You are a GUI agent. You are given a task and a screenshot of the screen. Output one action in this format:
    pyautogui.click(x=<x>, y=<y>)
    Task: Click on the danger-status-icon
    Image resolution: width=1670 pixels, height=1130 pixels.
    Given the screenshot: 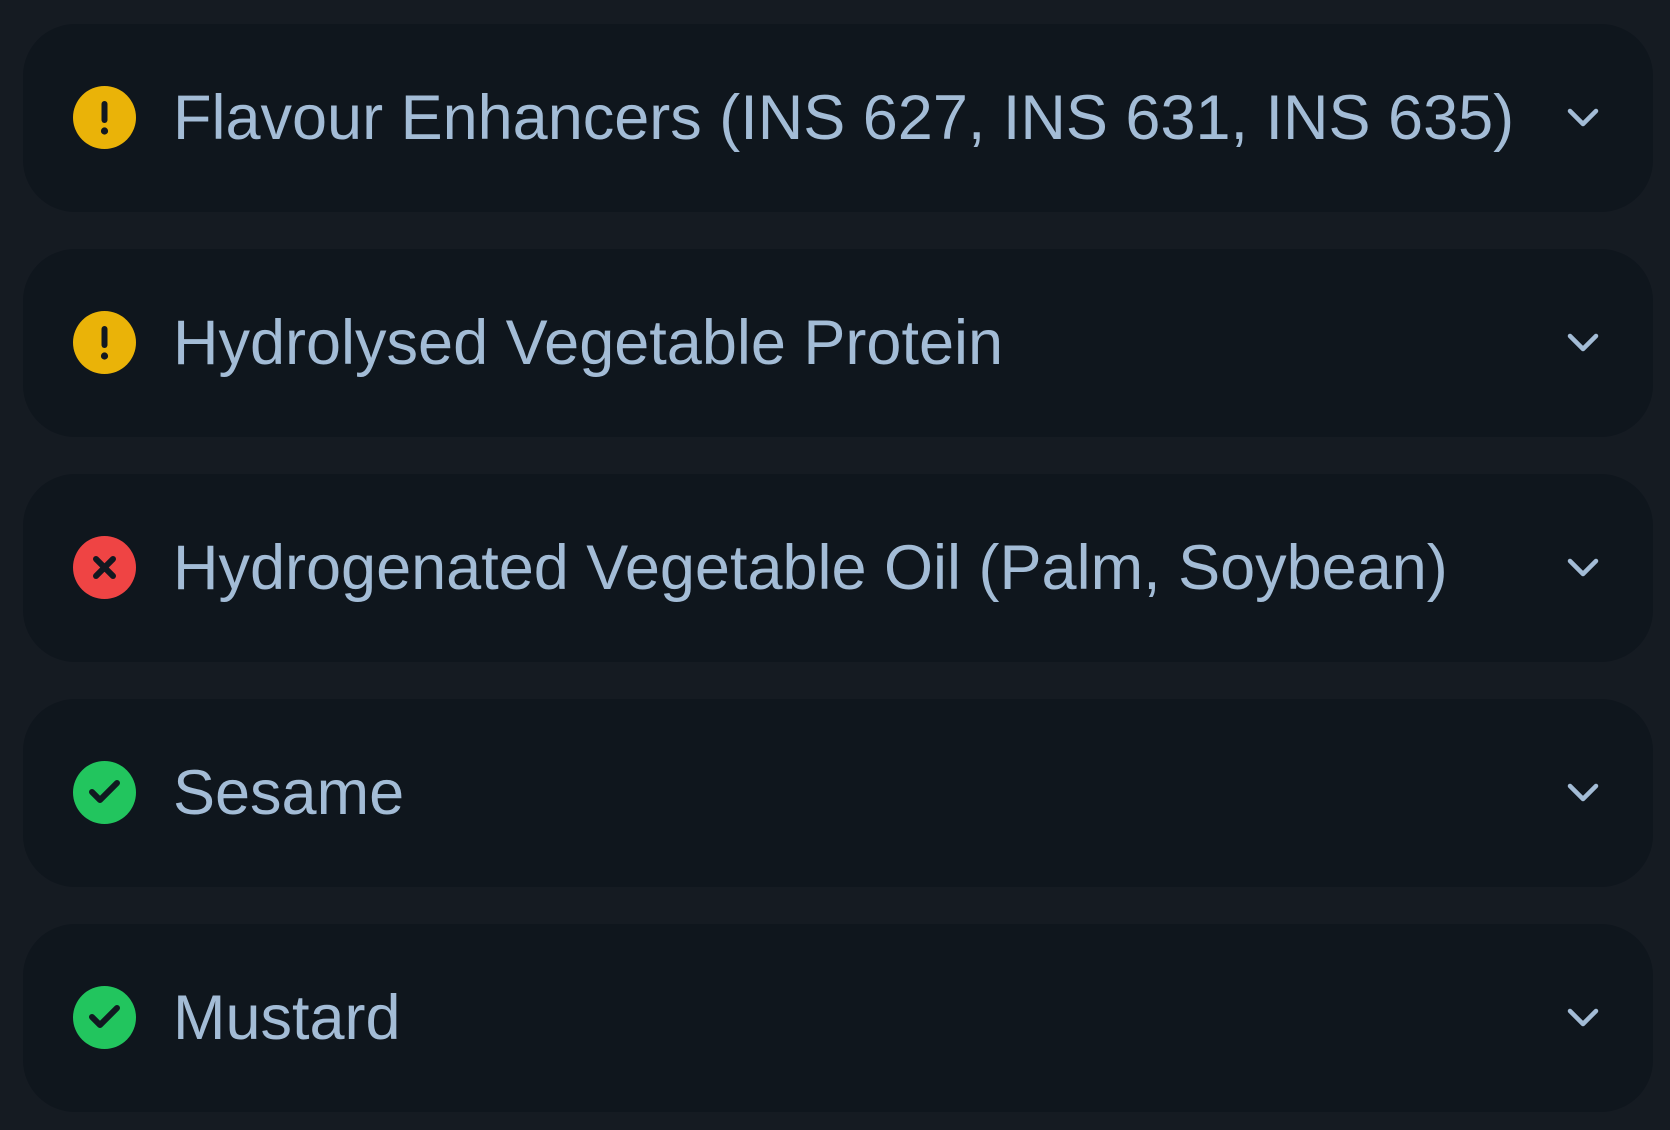 What is the action you would take?
    pyautogui.click(x=104, y=567)
    